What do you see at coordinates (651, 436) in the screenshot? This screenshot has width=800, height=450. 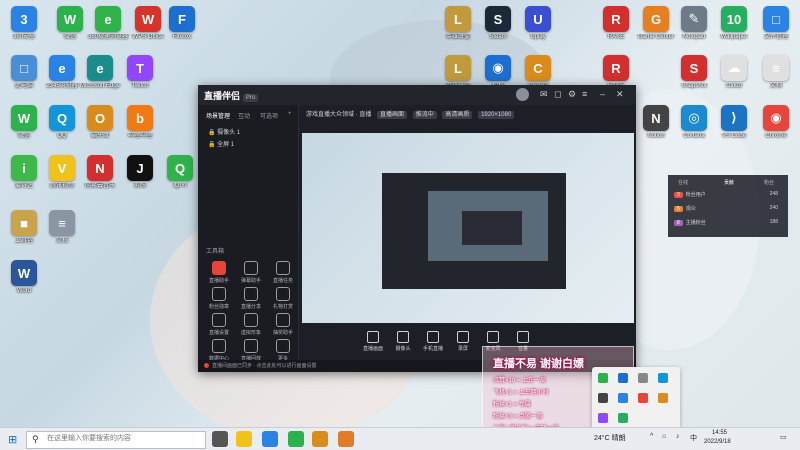 I see `tray-chevron-icon: ^` at bounding box center [651, 436].